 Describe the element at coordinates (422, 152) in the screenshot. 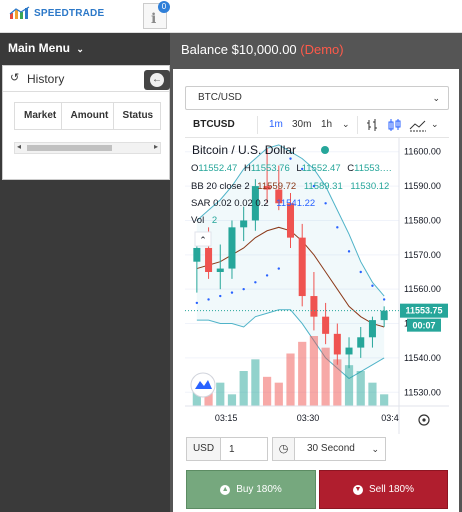

I see `y-tick-label: 11600.00` at that location.